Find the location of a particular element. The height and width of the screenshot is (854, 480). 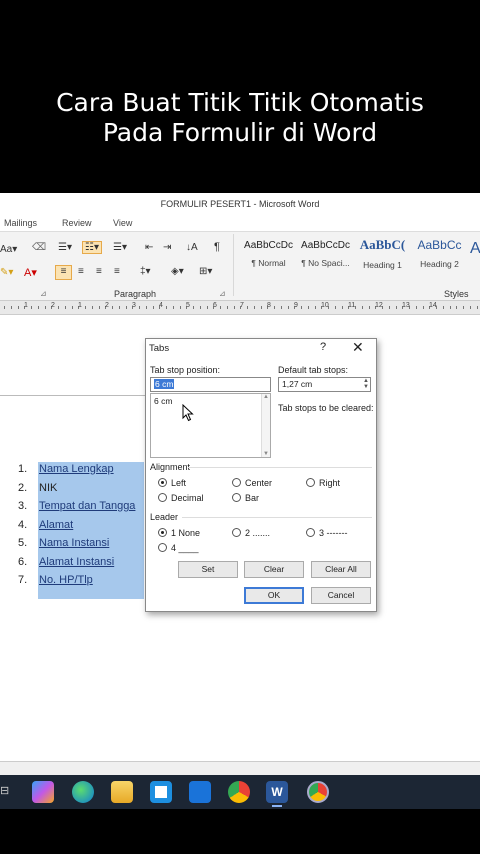

style-heading-1: AaBbC( Heading 1 is located at coordinates (382, 257).